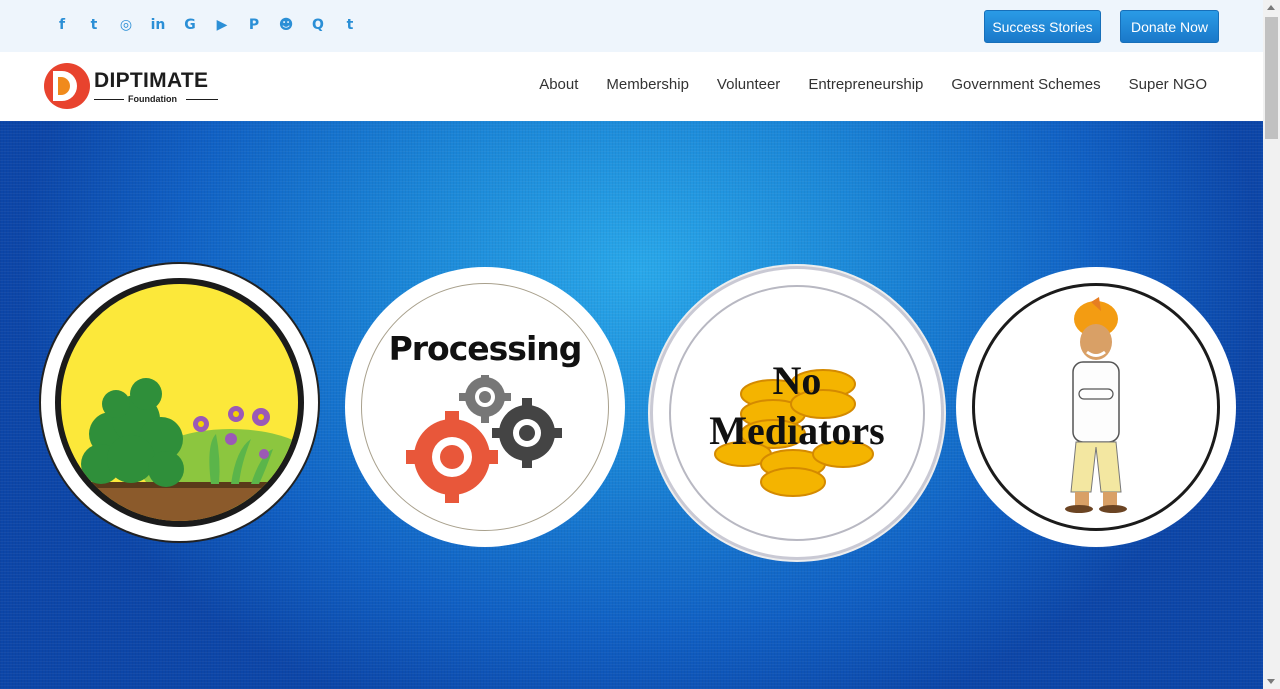 The height and width of the screenshot is (689, 1280). Describe the element at coordinates (1169, 26) in the screenshot. I see `donate-now-button: Donate Now` at that location.